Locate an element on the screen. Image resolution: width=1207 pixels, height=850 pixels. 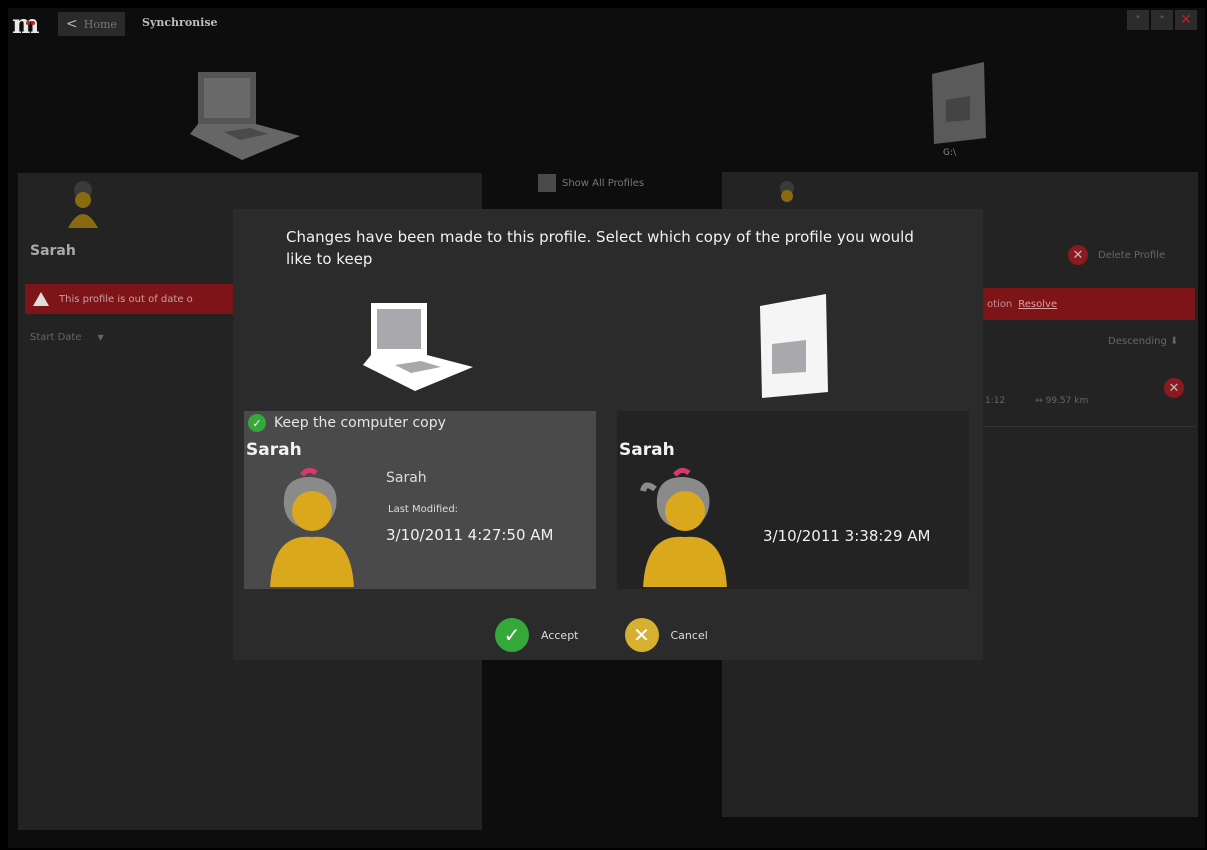
close-button: ✕ is located at coordinates (1186, 20).